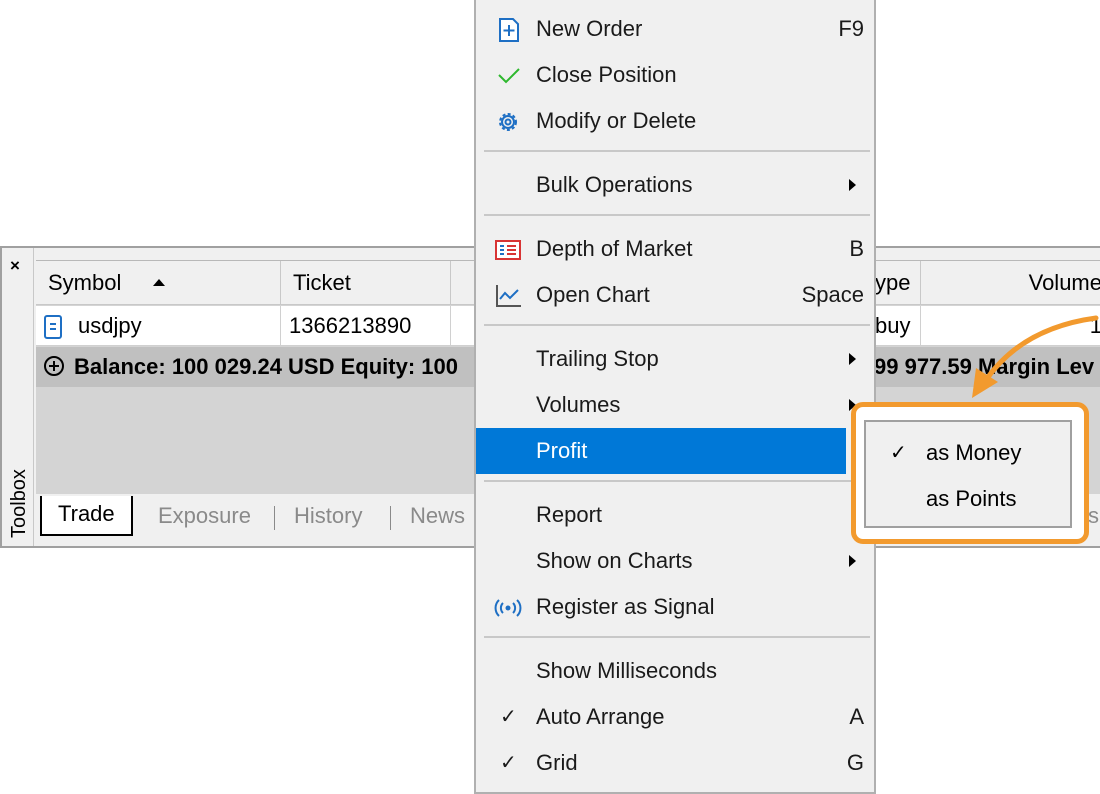 The width and height of the screenshot is (1100, 794). I want to click on document-icon, so click(53, 327).